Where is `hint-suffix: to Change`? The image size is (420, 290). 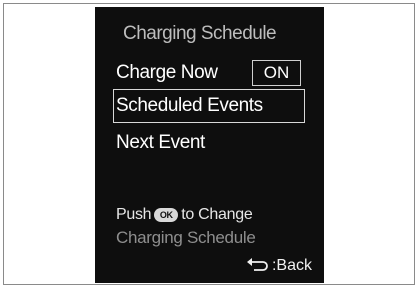 hint-suffix: to Change is located at coordinates (217, 214).